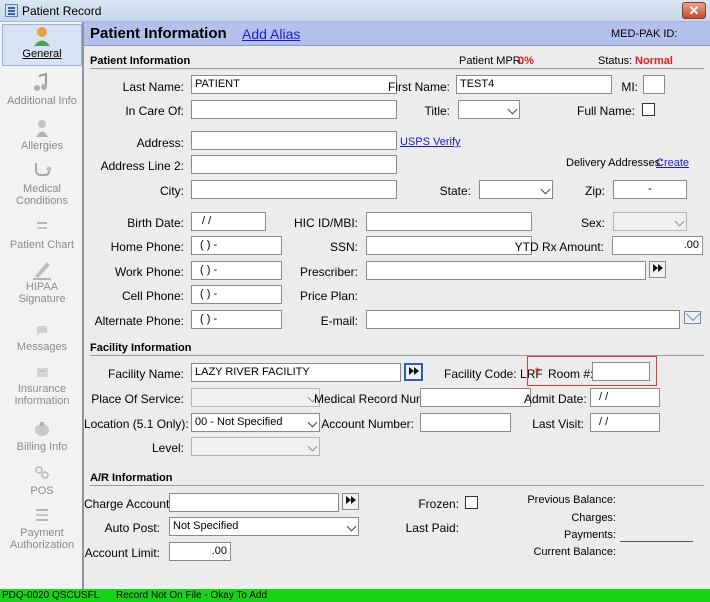 The height and width of the screenshot is (602, 710). Describe the element at coordinates (355, 11) in the screenshot. I see `title-bar: Patient Record ✕` at that location.